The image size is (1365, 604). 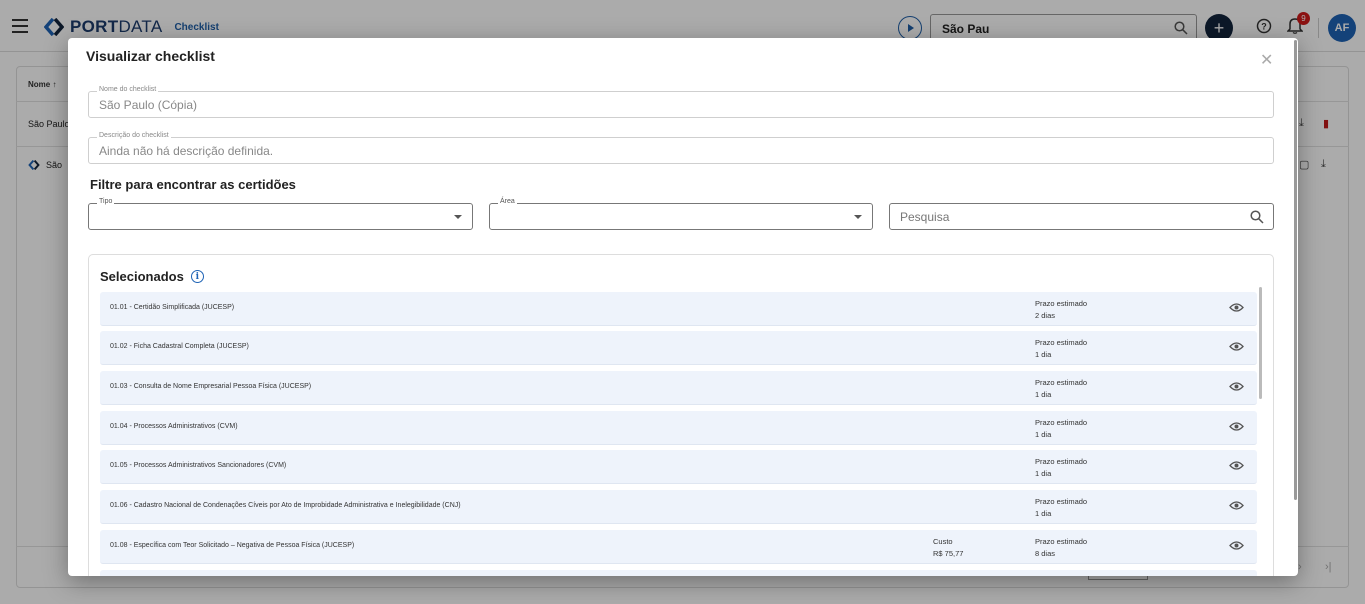 What do you see at coordinates (1257, 217) in the screenshot?
I see `search-icon` at bounding box center [1257, 217].